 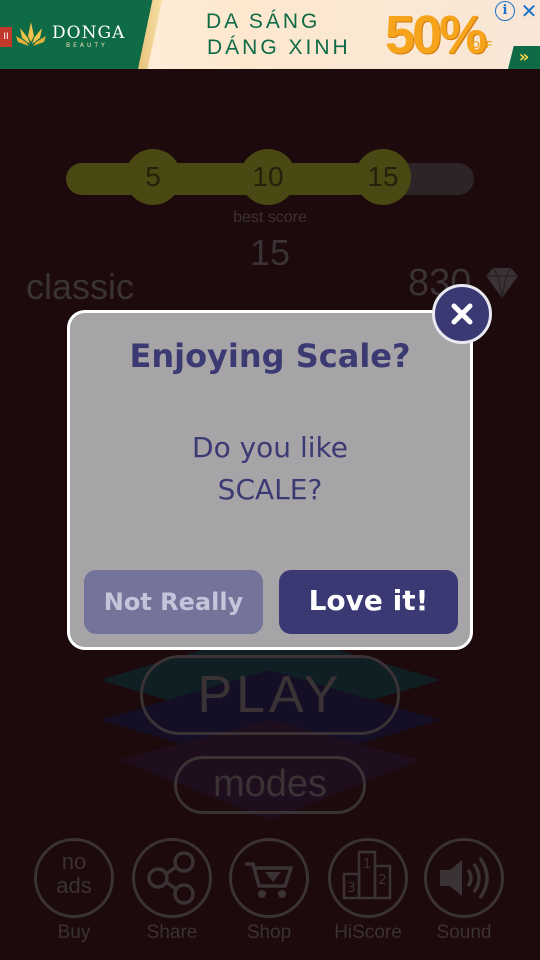 What do you see at coordinates (268, 177) in the screenshot?
I see `milestone-10: 10` at bounding box center [268, 177].